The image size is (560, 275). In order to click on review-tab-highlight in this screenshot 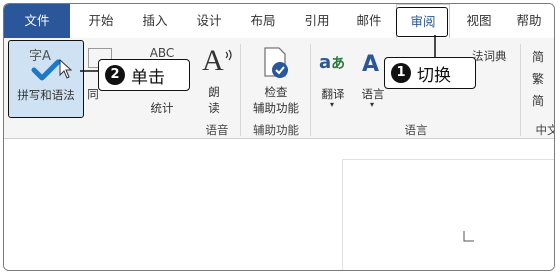, I will do `click(422, 22)`.